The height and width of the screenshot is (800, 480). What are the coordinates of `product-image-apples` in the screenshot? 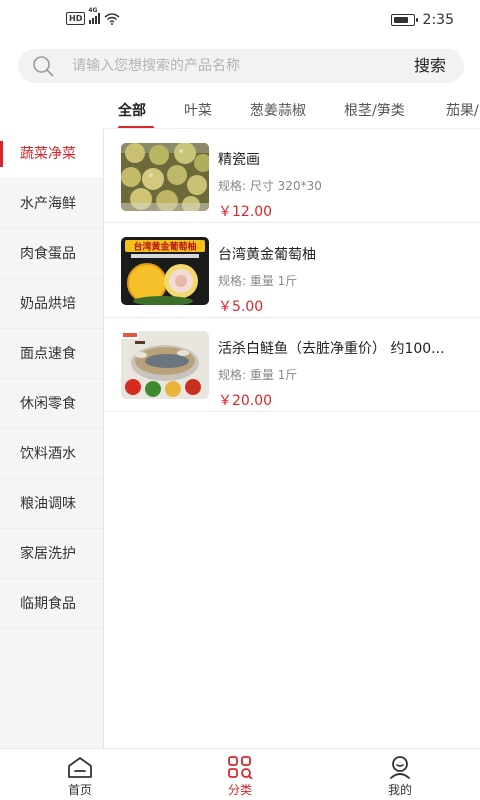 It's located at (165, 177).